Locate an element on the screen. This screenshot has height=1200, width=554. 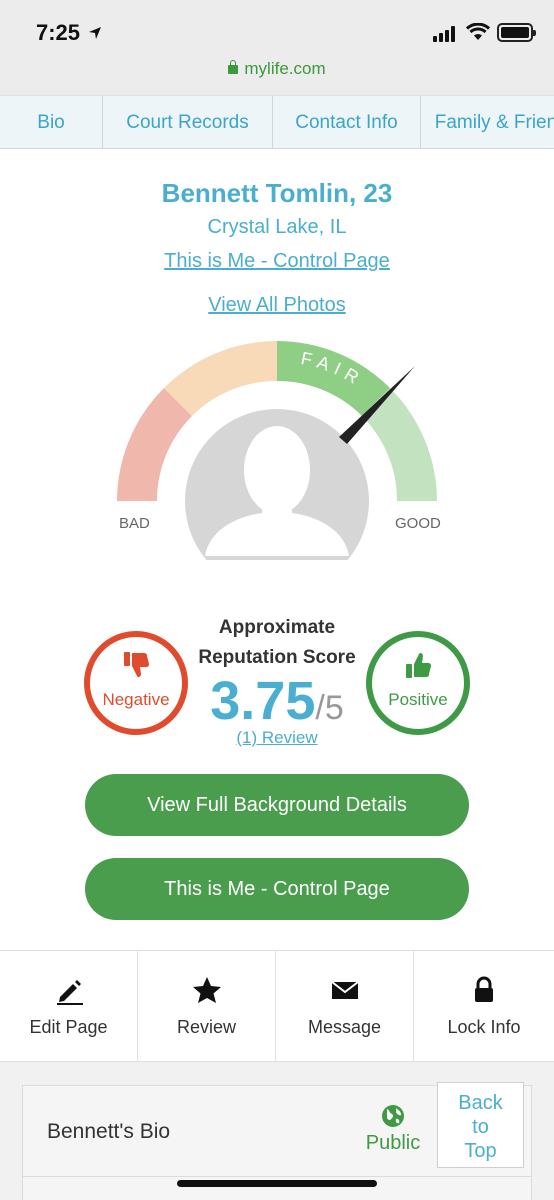
profile-location: Crystal Lake, IL is located at coordinates (277, 227).